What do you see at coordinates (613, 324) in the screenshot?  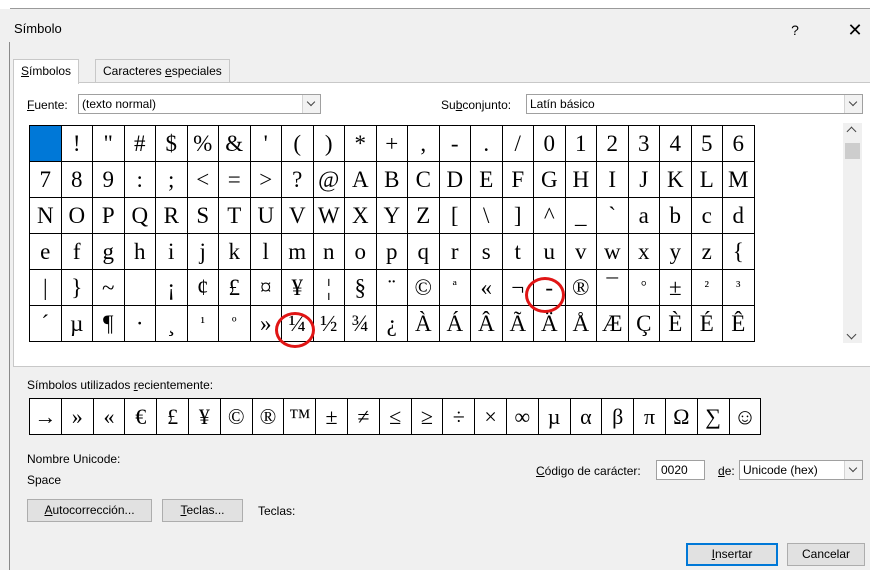 I see `symbol-cell: Æ` at bounding box center [613, 324].